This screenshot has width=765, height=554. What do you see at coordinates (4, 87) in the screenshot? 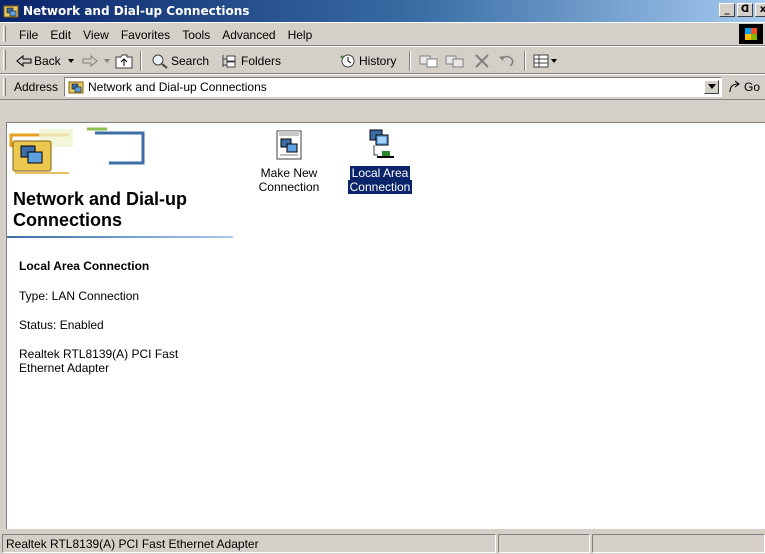
I see `address-grip` at bounding box center [4, 87].